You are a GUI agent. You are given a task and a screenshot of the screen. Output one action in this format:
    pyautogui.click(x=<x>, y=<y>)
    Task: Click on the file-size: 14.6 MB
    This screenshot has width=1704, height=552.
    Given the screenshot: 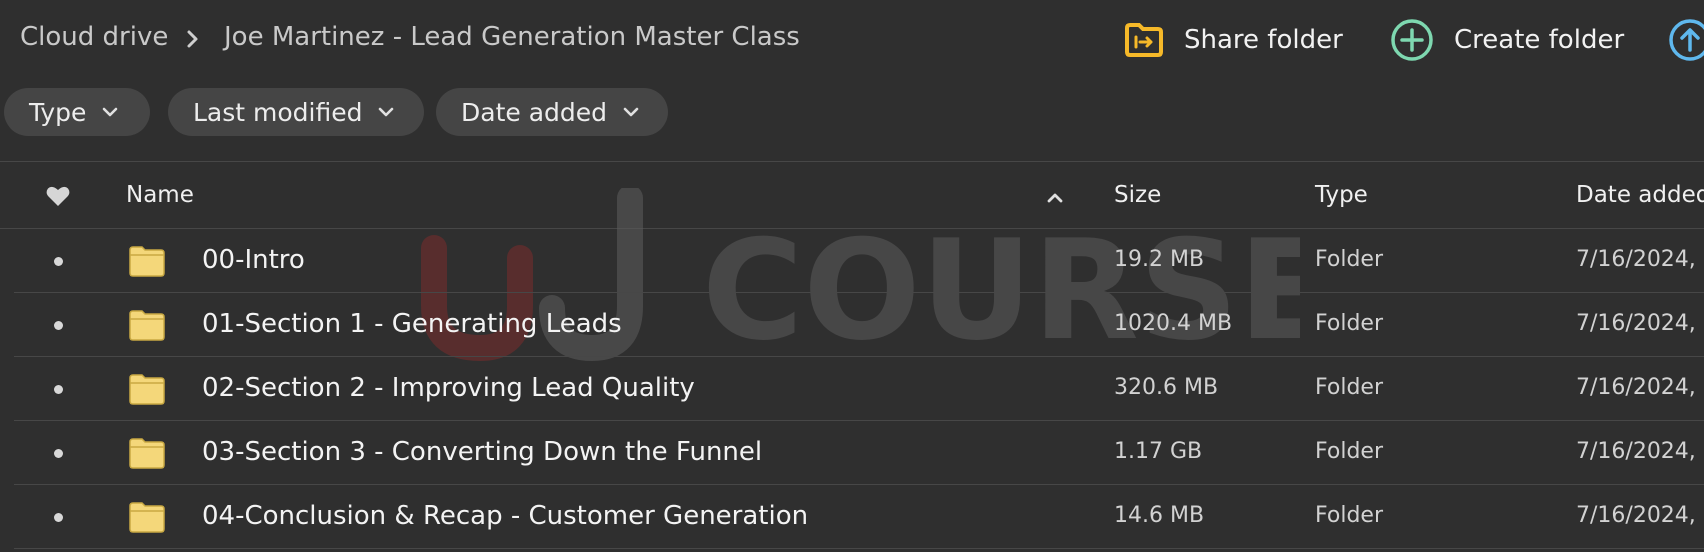 What is the action you would take?
    pyautogui.click(x=1159, y=515)
    